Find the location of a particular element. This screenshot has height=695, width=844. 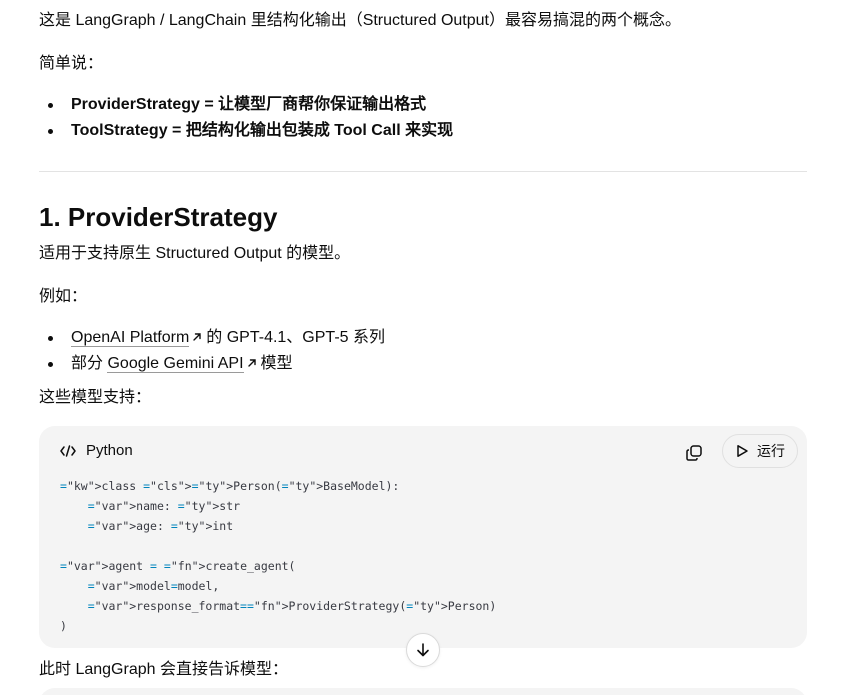

arrow-down-icon is located at coordinates (423, 650).